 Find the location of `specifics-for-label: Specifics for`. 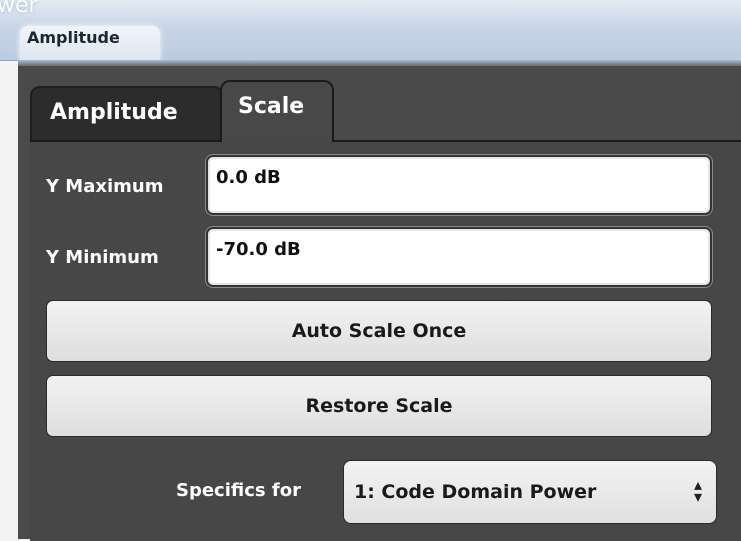

specifics-for-label: Specifics for is located at coordinates (238, 490).